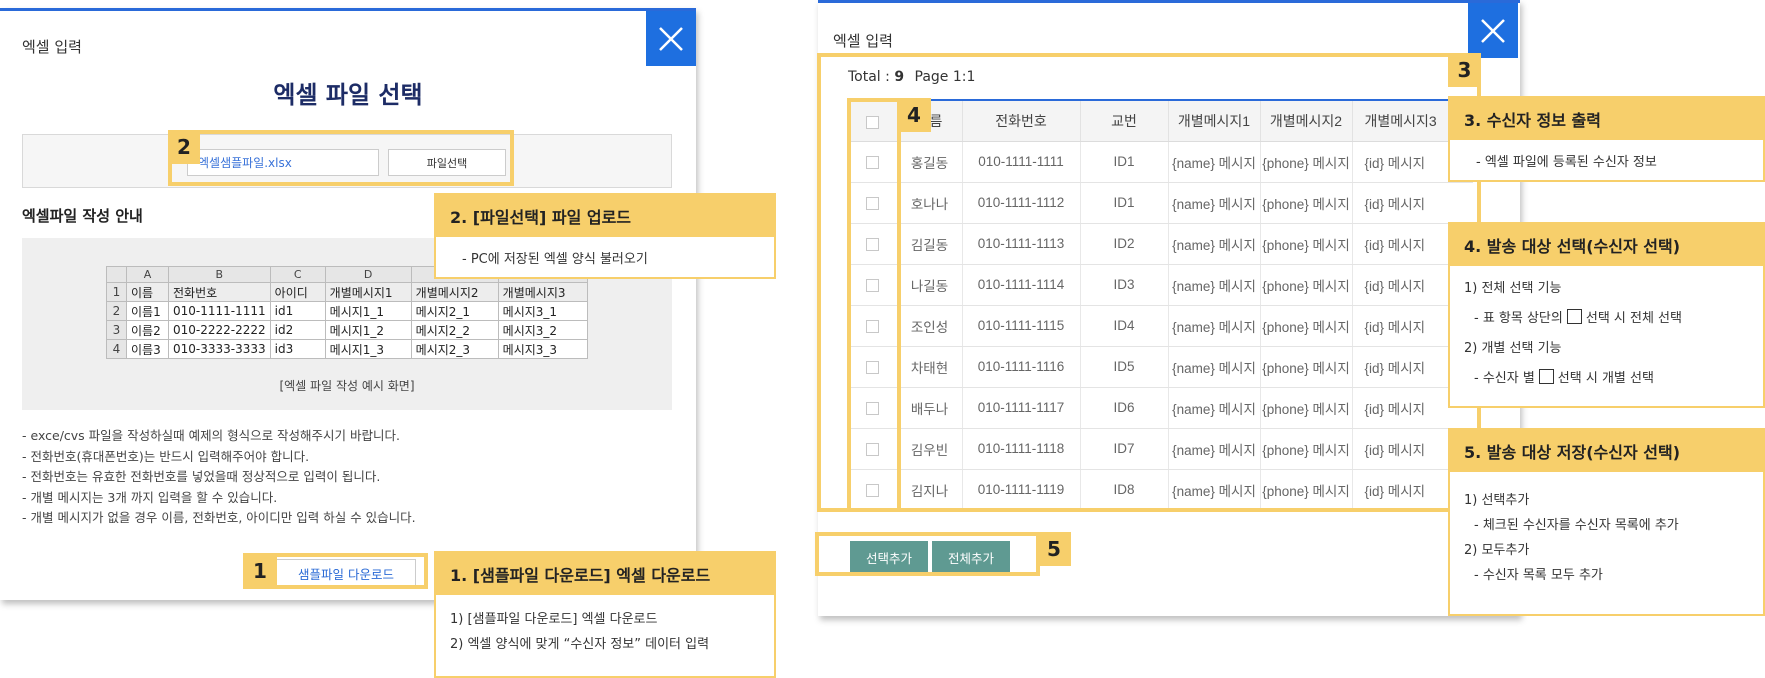 Image resolution: width=1765 pixels, height=678 pixels. What do you see at coordinates (914, 115) in the screenshot?
I see `step-number-4: 4` at bounding box center [914, 115].